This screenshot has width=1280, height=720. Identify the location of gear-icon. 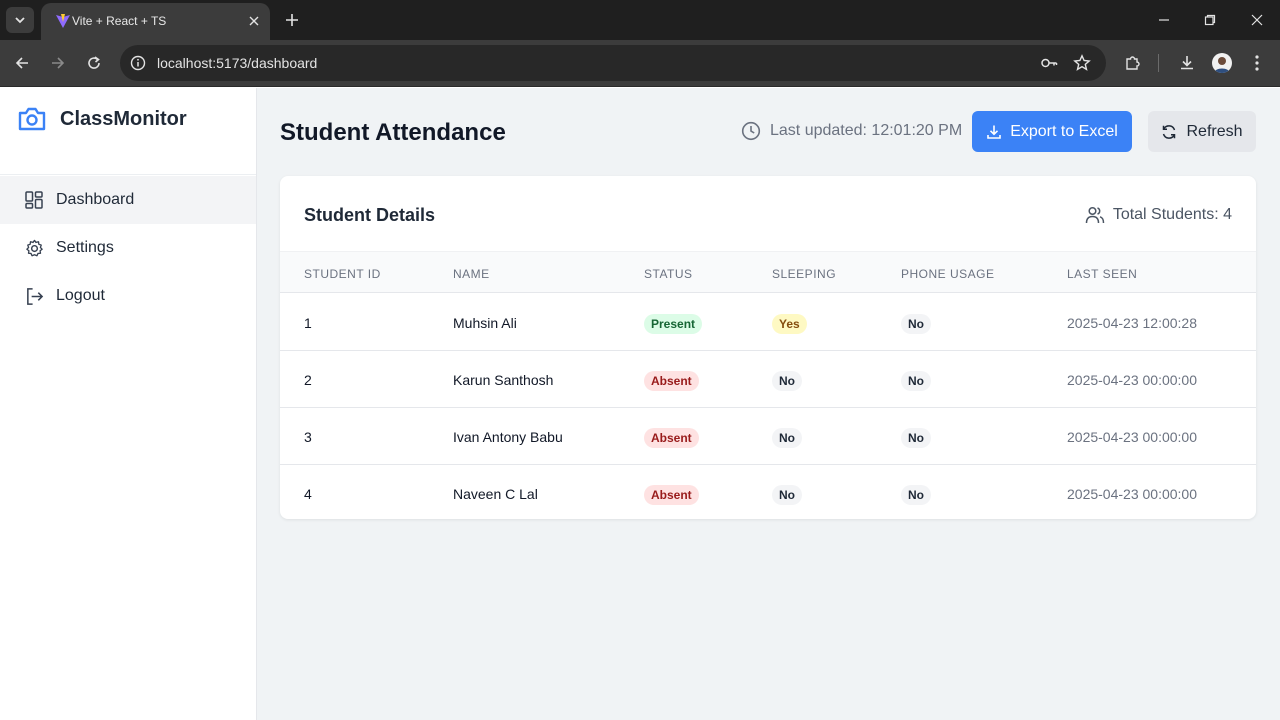
(34, 248).